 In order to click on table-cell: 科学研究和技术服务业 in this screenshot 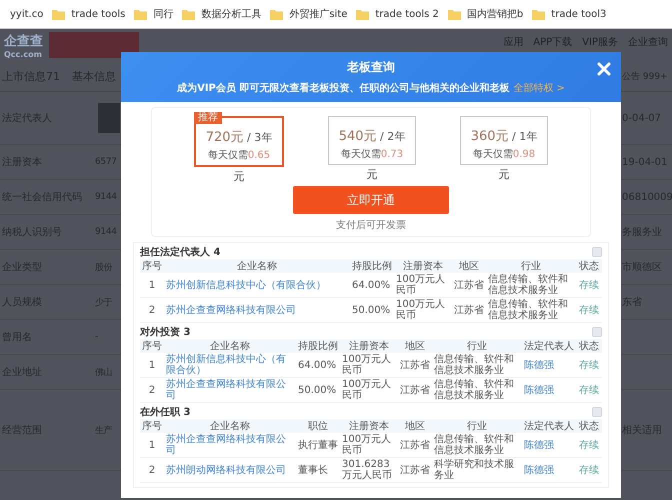, I will do `click(477, 470)`.